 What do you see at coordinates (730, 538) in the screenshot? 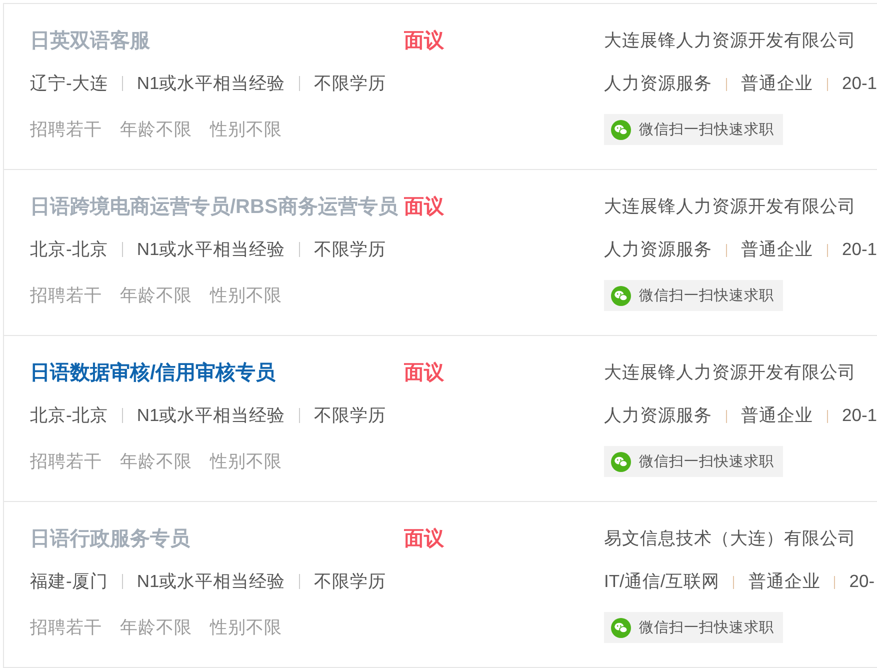
I see `company-name-link: 易文信息技术（大连）有限公司` at bounding box center [730, 538].